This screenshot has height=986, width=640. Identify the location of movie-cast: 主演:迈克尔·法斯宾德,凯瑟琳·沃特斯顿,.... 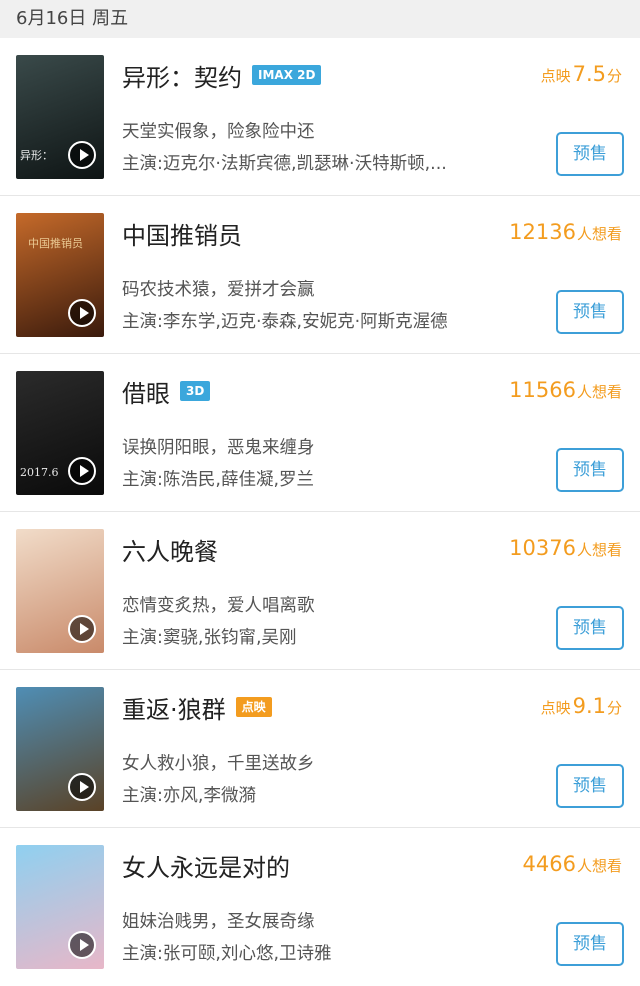
(284, 164).